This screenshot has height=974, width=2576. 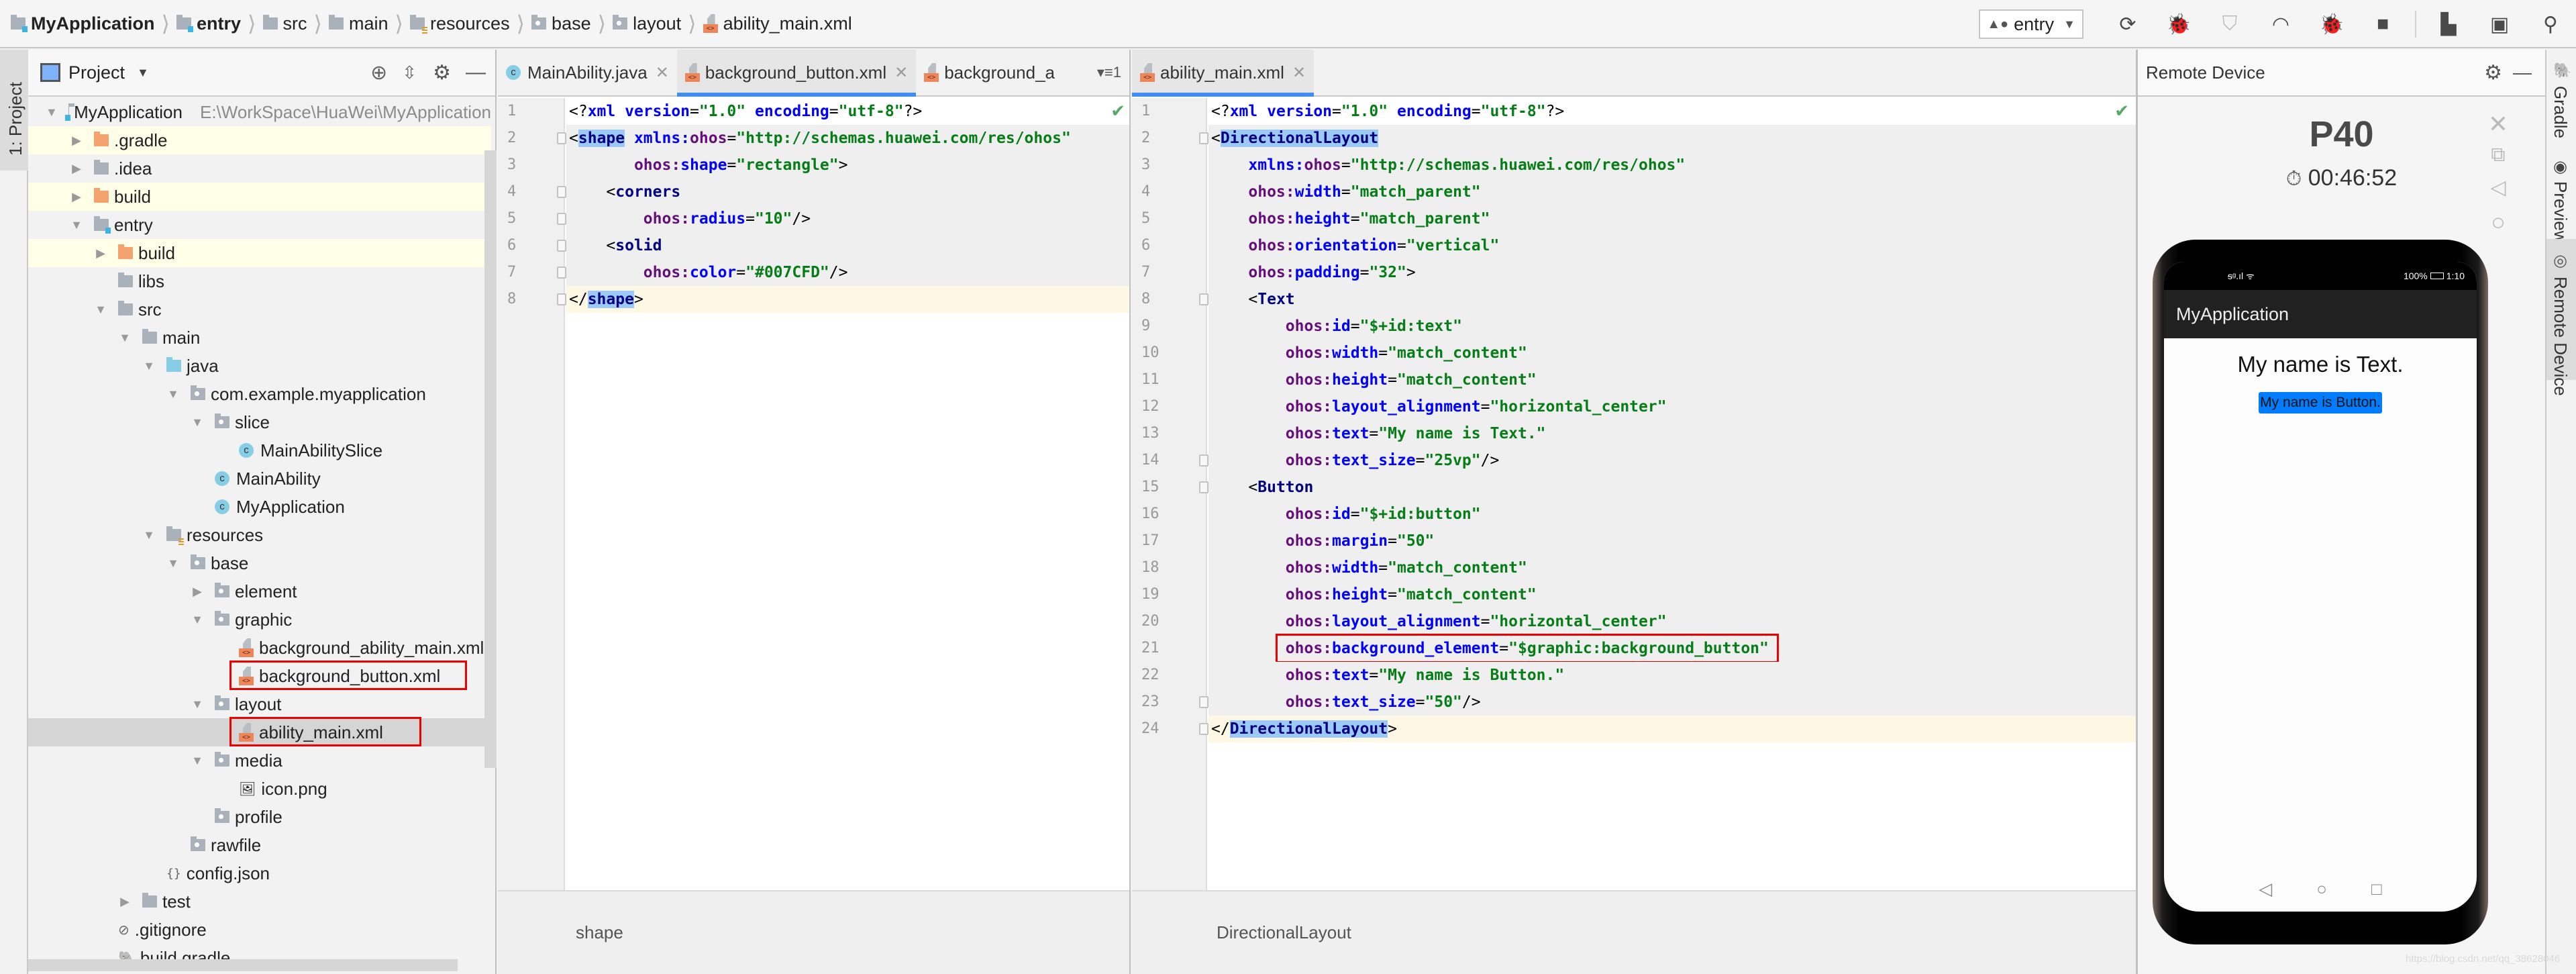 I want to click on tree-item: ability_main.xml, so click(x=259, y=731).